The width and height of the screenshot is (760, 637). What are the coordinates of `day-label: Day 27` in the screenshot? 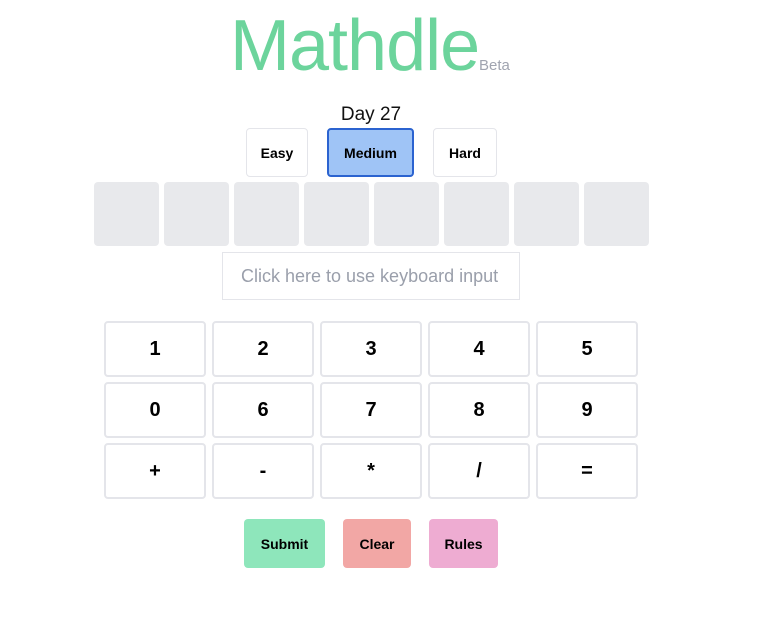 It's located at (371, 114).